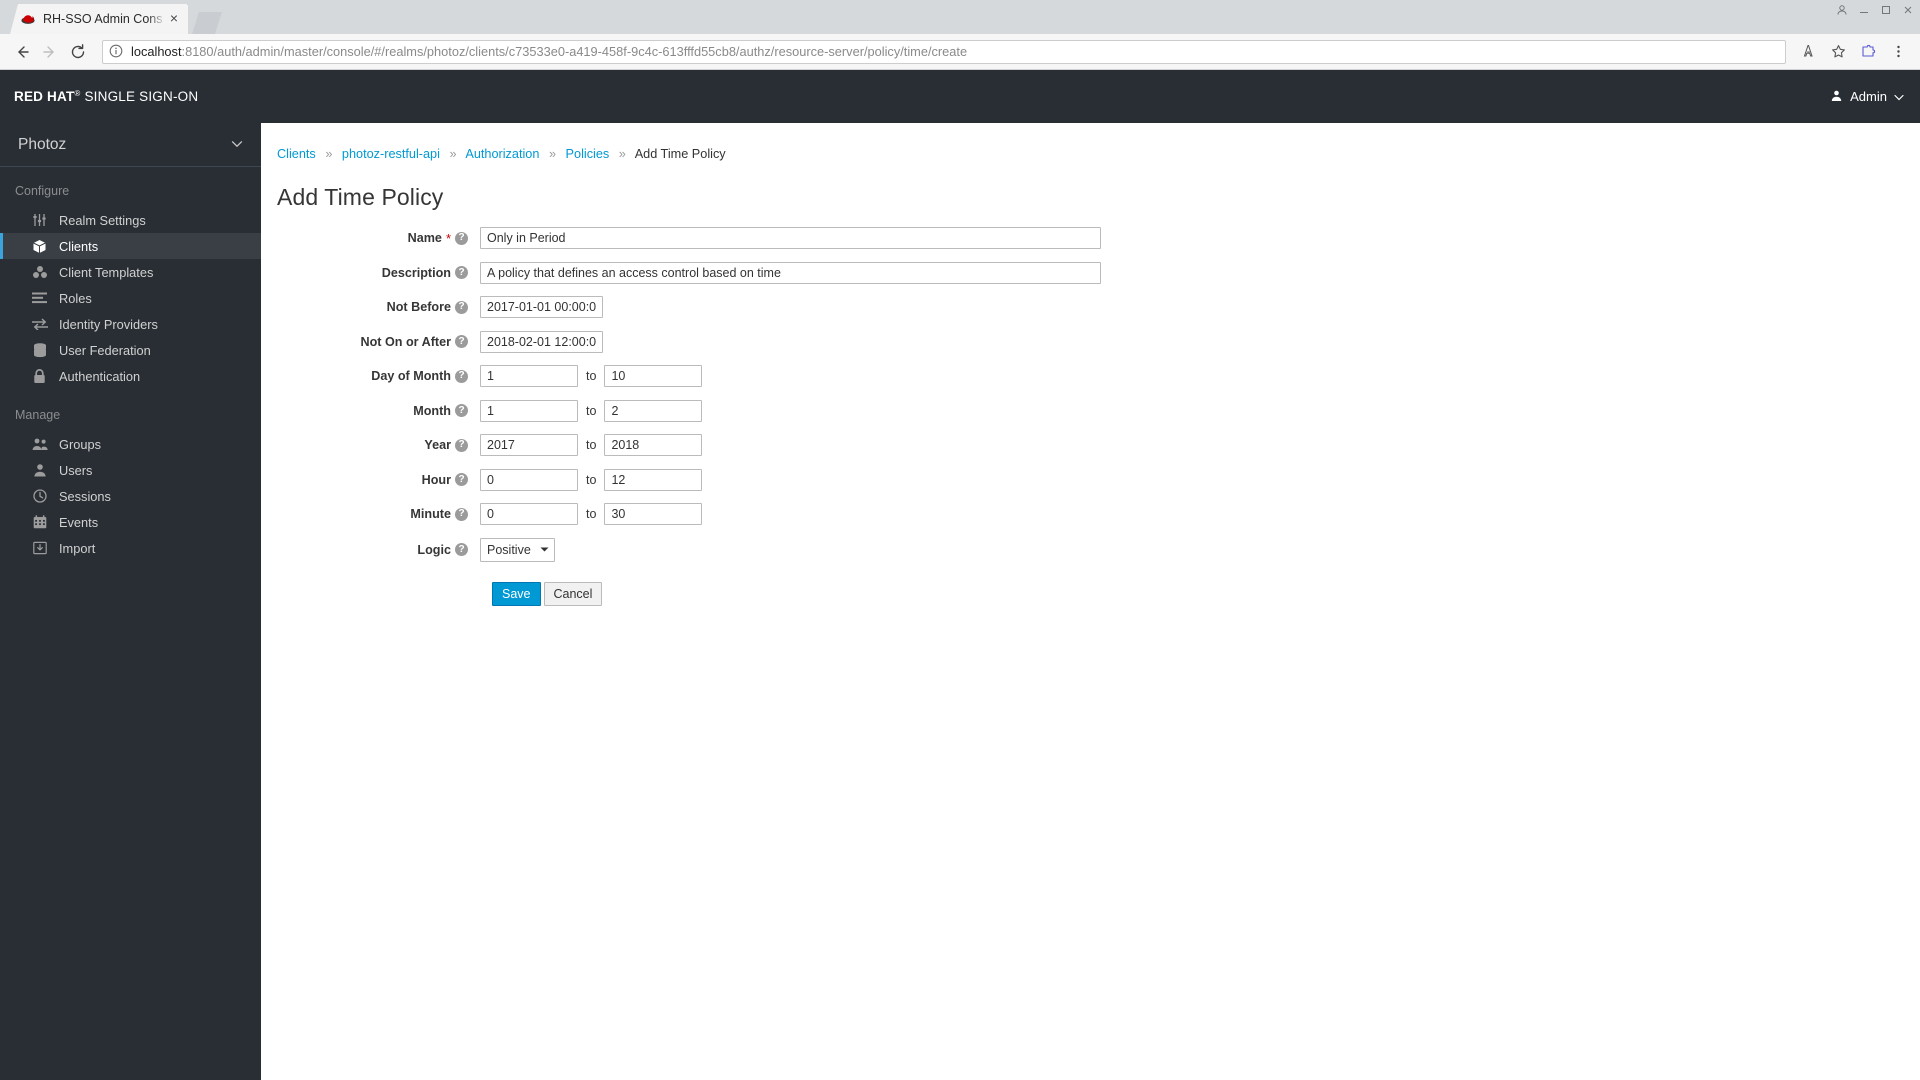 The image size is (1920, 1080). Describe the element at coordinates (502, 154) in the screenshot. I see `breadcrumb-item-authorization: Authorization` at that location.